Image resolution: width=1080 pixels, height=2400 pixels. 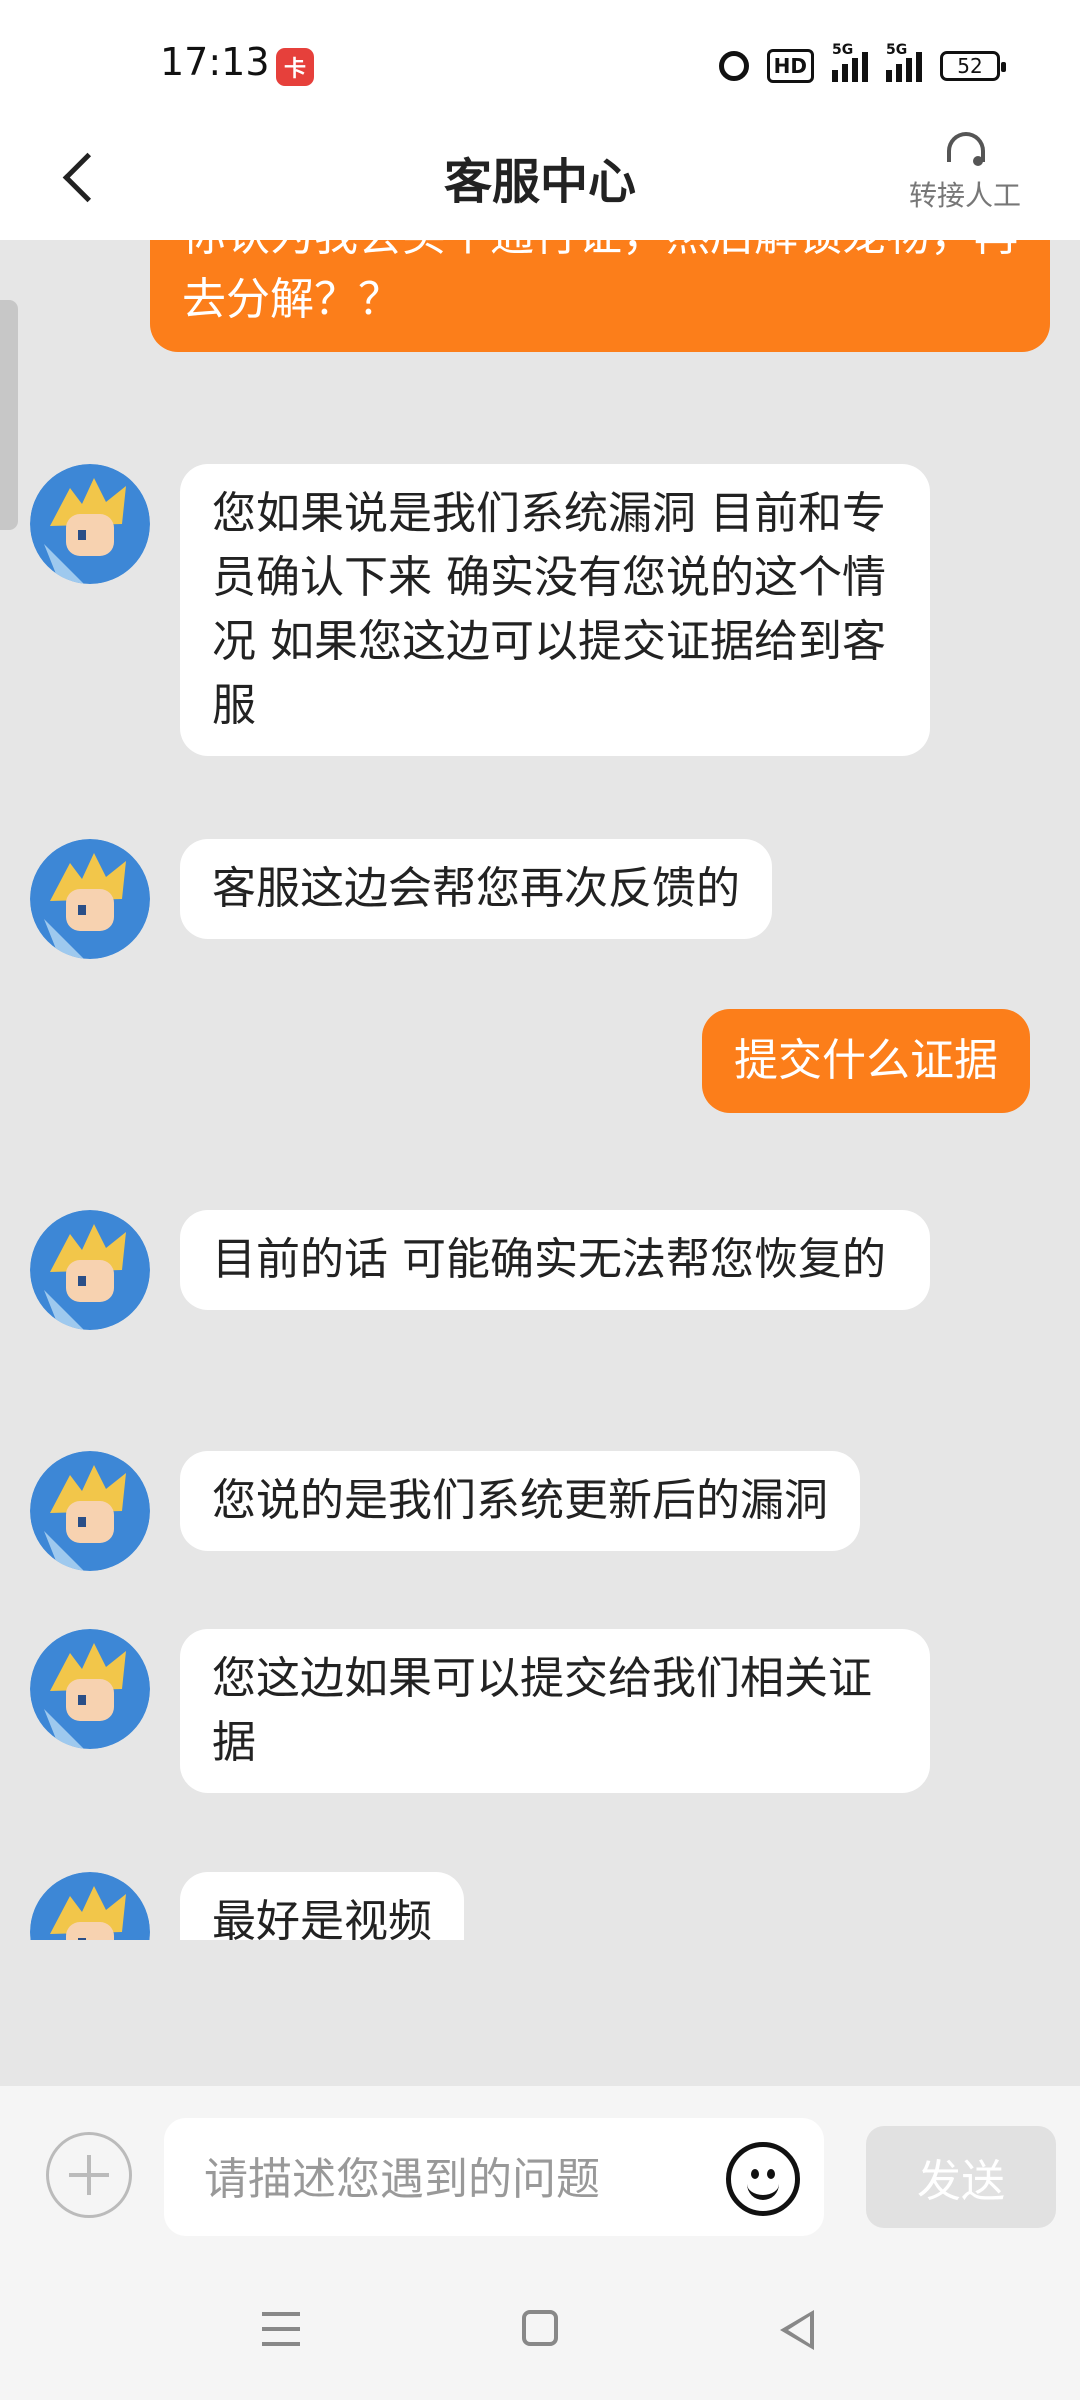 I want to click on agent-message: 目前的话 可能确实无法帮您恢复的, so click(x=555, y=1260).